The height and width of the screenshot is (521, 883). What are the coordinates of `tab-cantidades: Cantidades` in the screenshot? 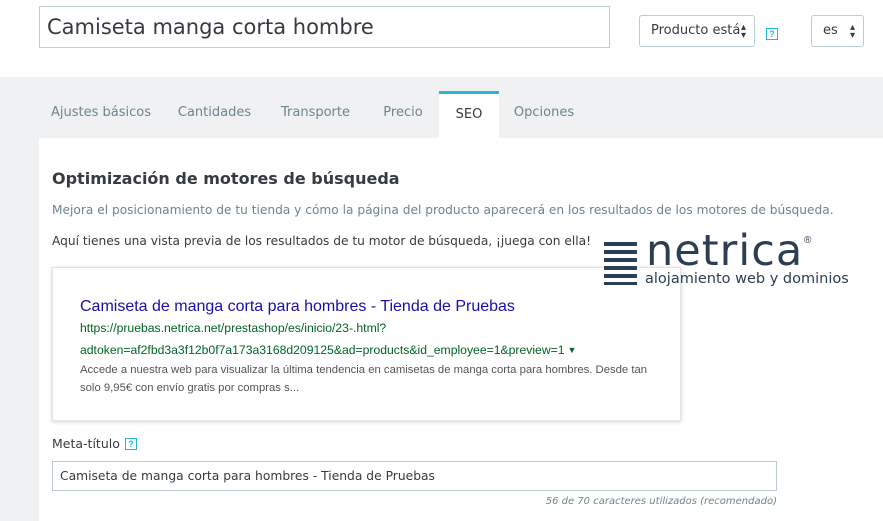 It's located at (214, 114).